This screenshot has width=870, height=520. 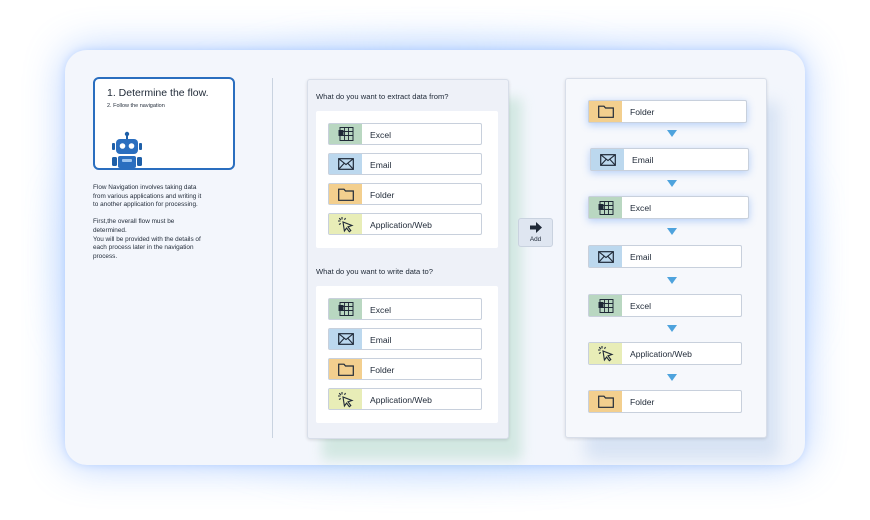 I want to click on write-option-application-web: Application/Web, so click(x=405, y=399).